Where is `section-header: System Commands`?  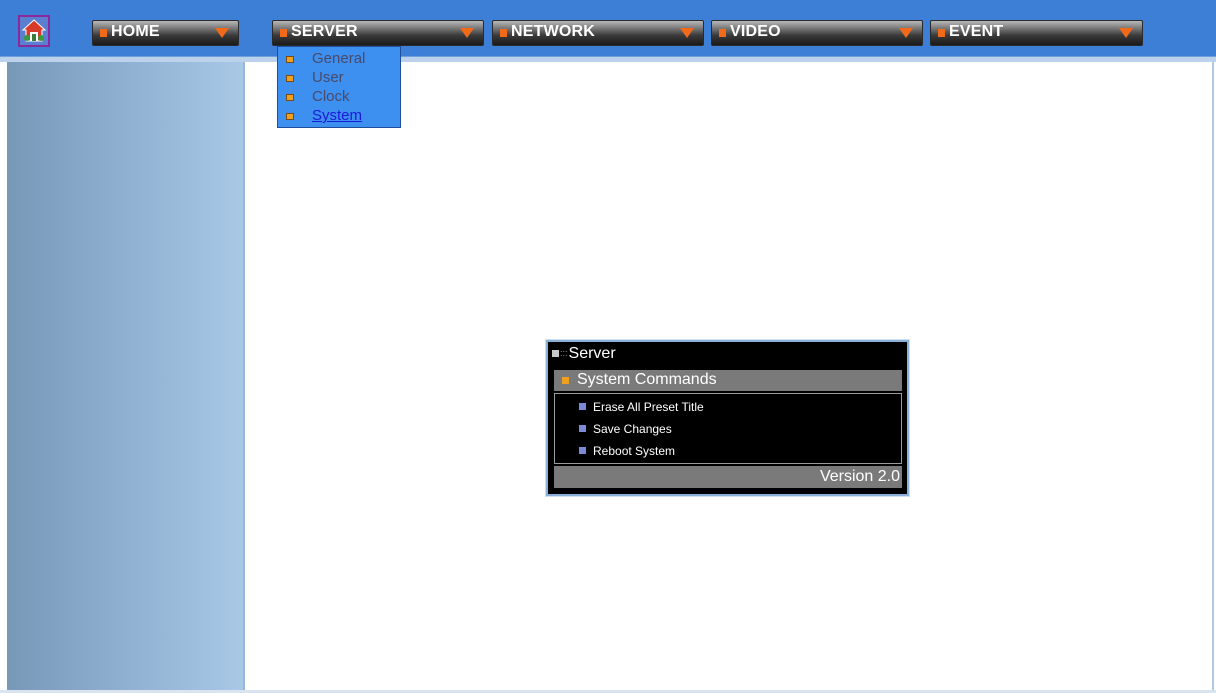
section-header: System Commands is located at coordinates (728, 380).